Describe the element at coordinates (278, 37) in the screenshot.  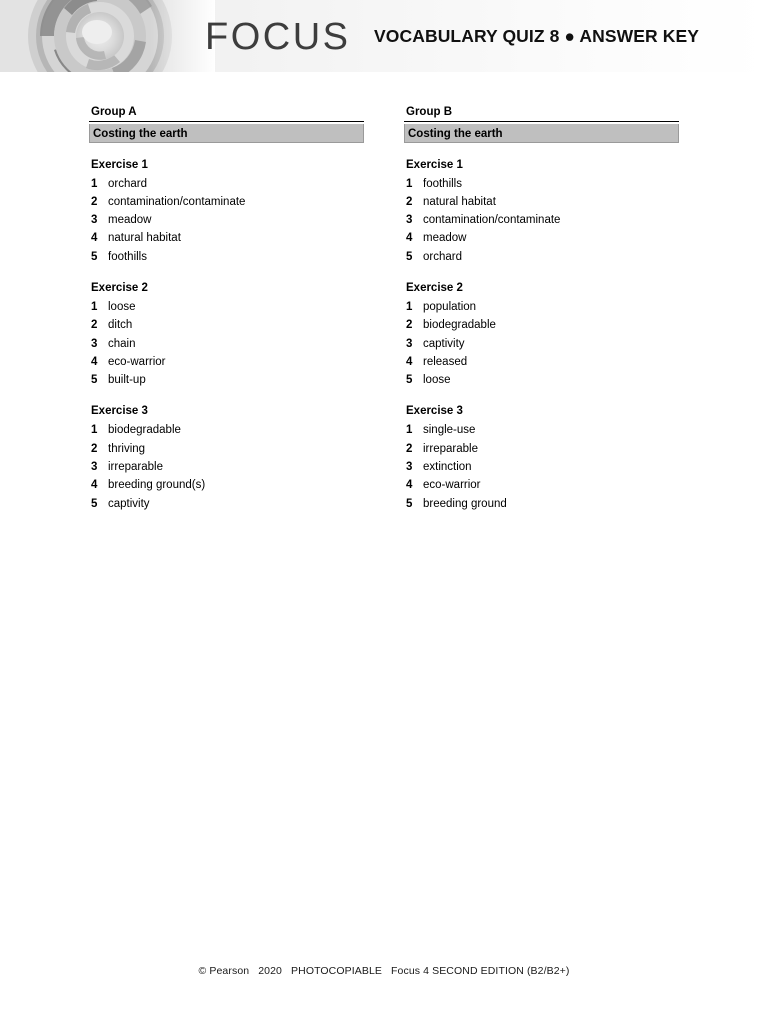
I see `brand-wordmark: FOCUS` at that location.